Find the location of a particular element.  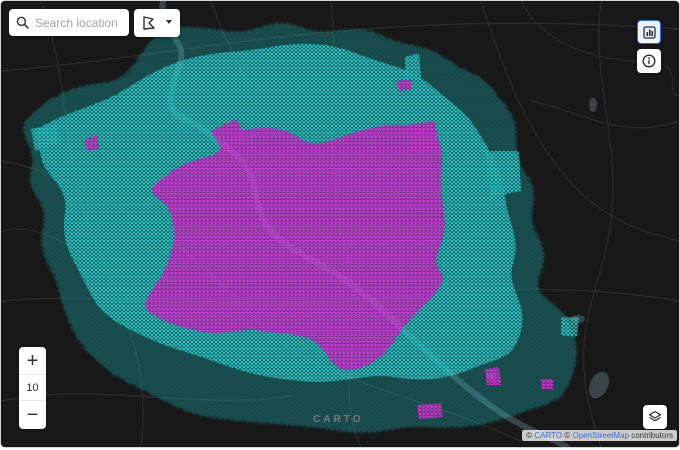

layers-button is located at coordinates (655, 417).